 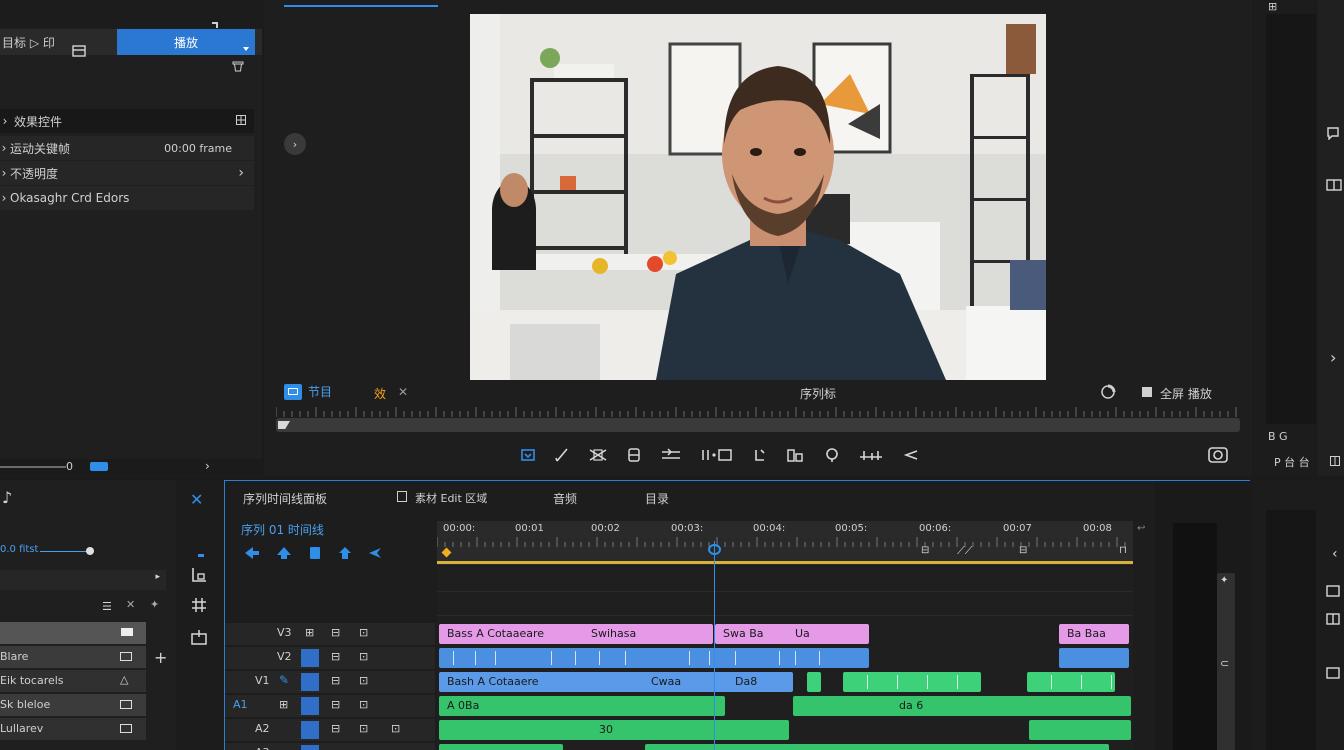 I want to click on clip-v2-a, so click(x=654, y=658).